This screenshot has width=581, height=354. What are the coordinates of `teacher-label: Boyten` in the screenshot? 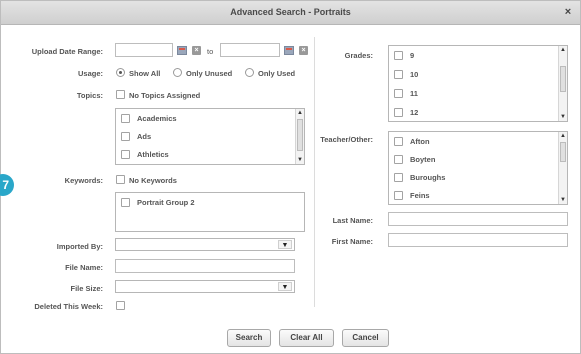 It's located at (423, 159).